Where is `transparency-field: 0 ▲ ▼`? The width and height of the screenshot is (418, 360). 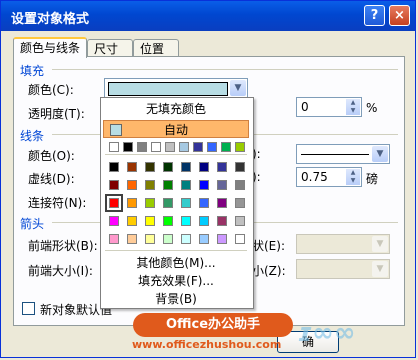 transparency-field: 0 ▲ ▼ is located at coordinates (329, 107).